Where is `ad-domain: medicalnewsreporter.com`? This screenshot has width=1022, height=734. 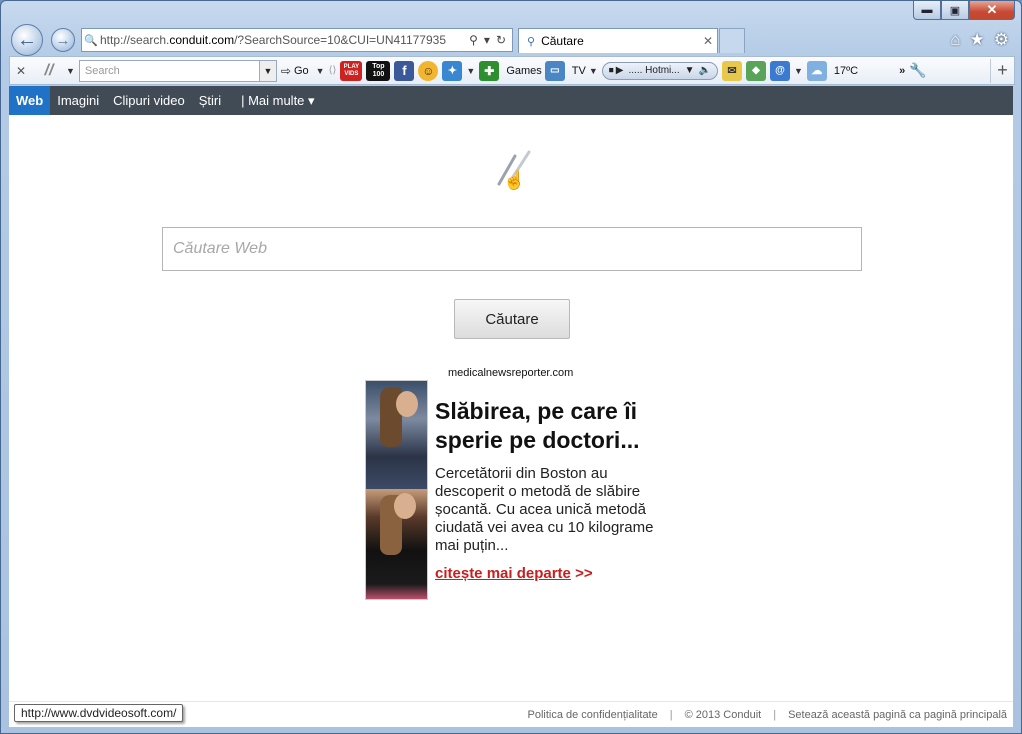
ad-domain: medicalnewsreporter.com is located at coordinates (510, 373).